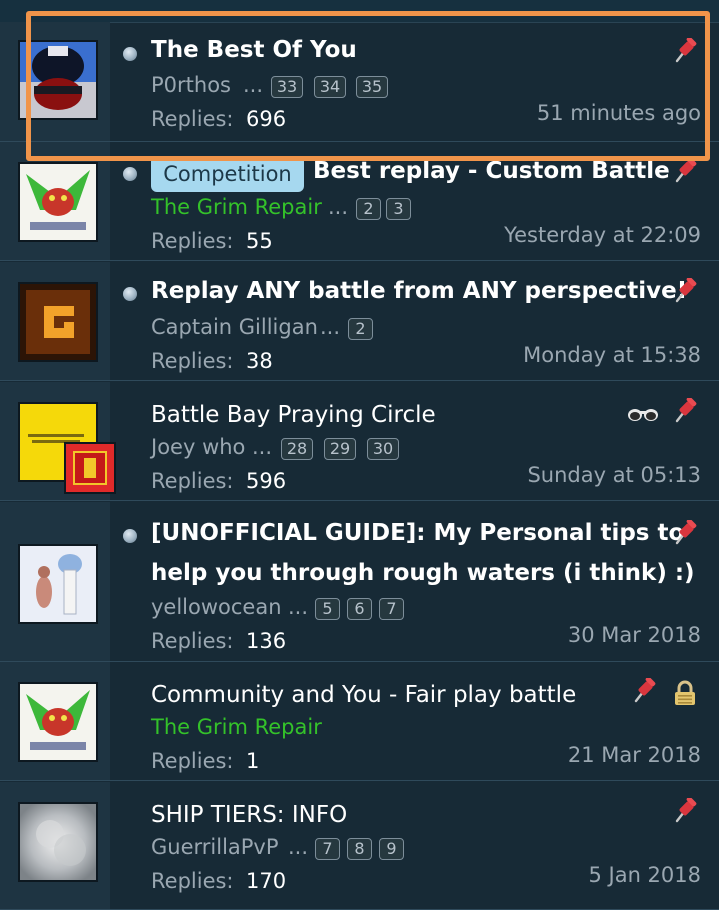 This screenshot has width=719, height=910. What do you see at coordinates (266, 641) in the screenshot?
I see `replies-count: 136` at bounding box center [266, 641].